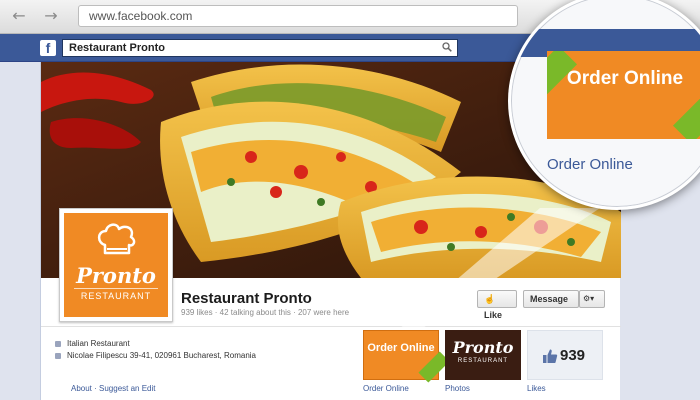 The image size is (700, 400). Describe the element at coordinates (493, 315) in the screenshot. I see `like-label: Like` at that location.